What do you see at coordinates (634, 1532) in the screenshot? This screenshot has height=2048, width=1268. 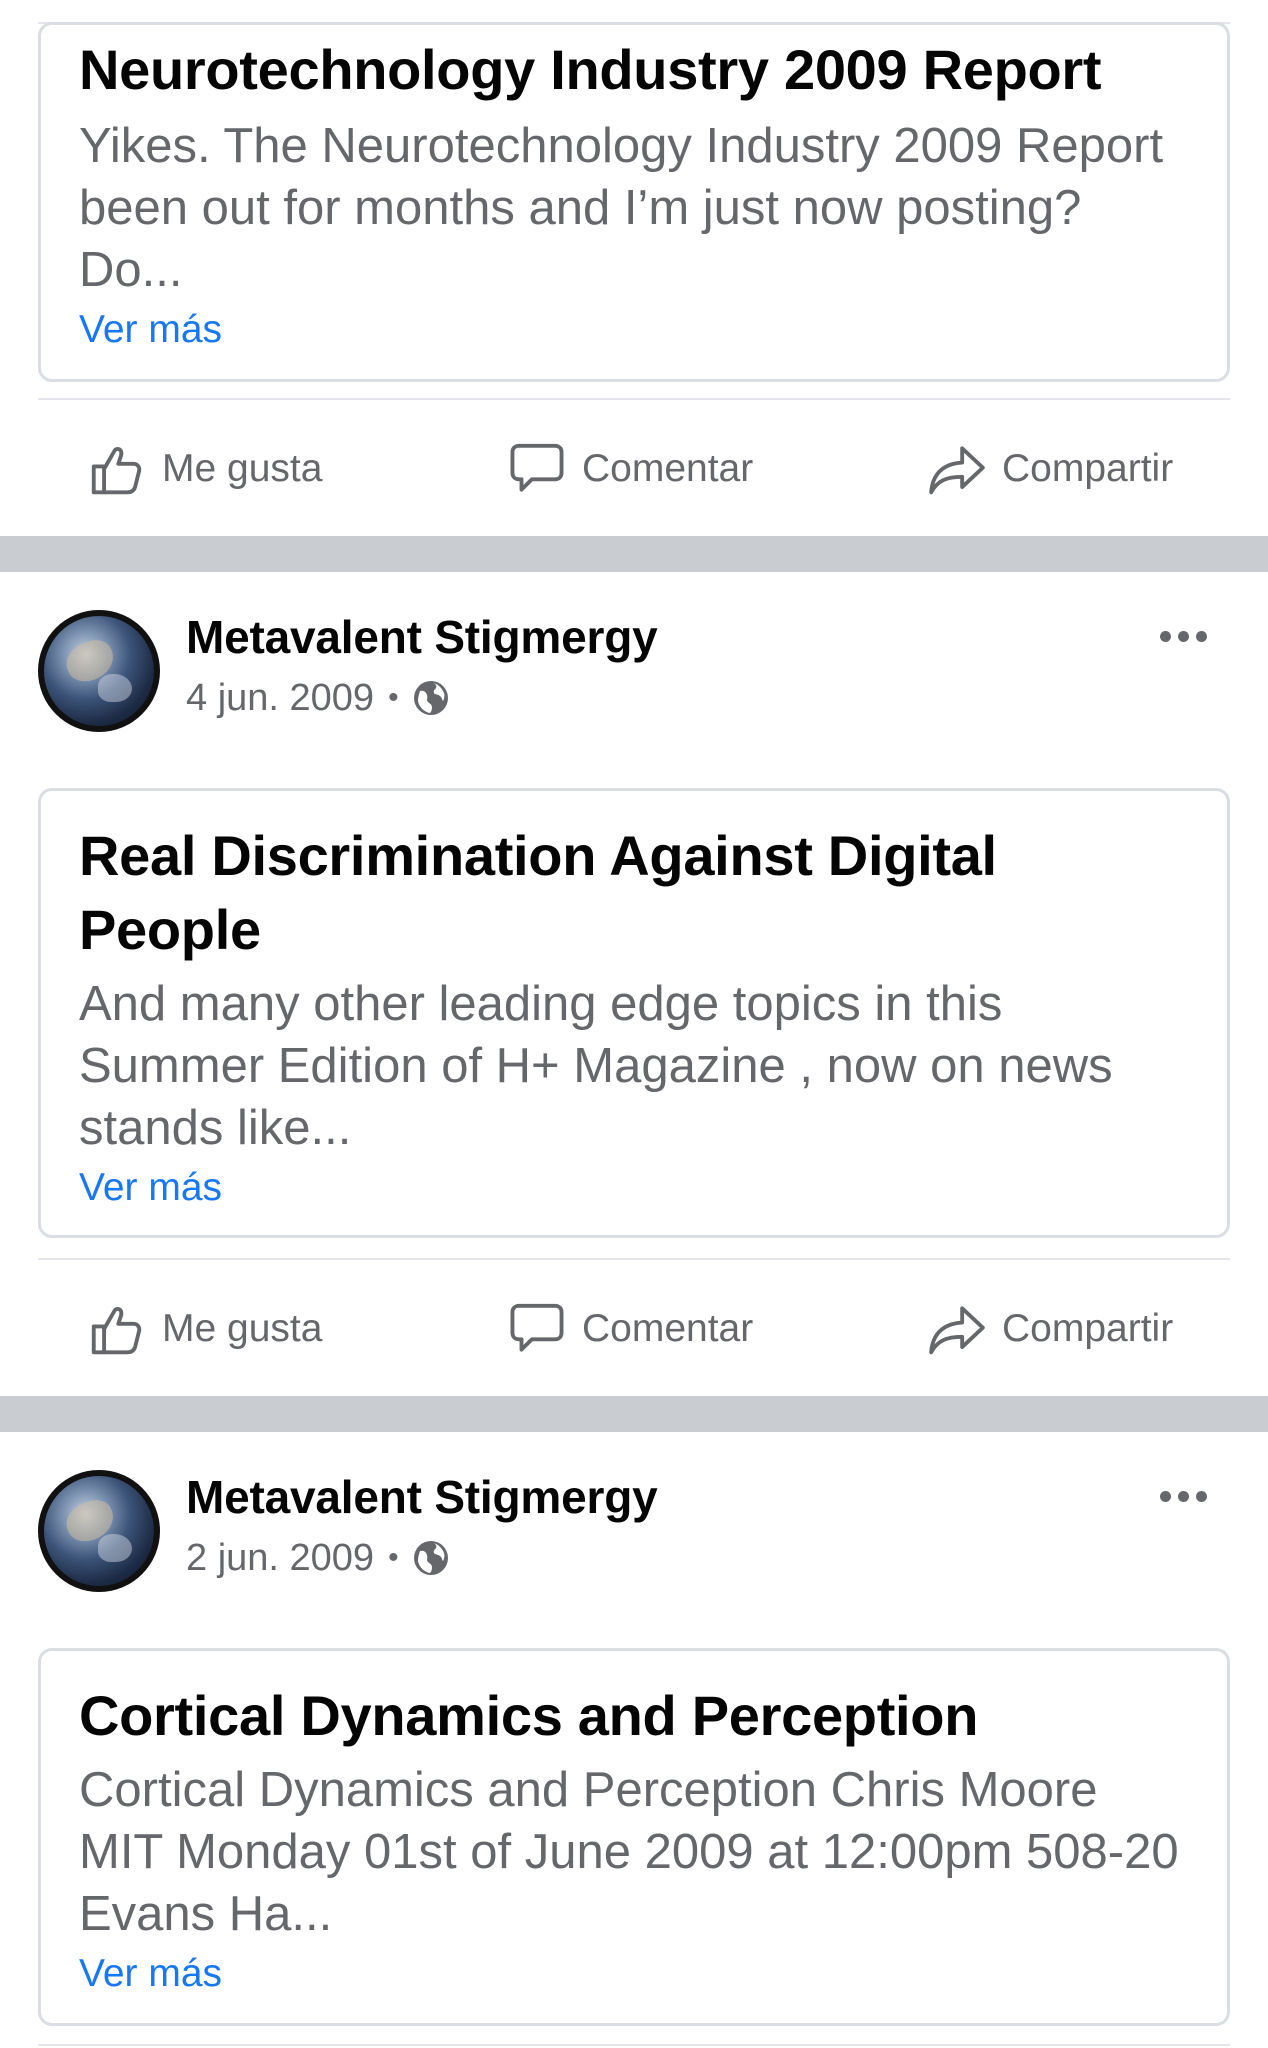 I see `post-header: Metavalent Stigmergy 2 jun. 2009 •` at bounding box center [634, 1532].